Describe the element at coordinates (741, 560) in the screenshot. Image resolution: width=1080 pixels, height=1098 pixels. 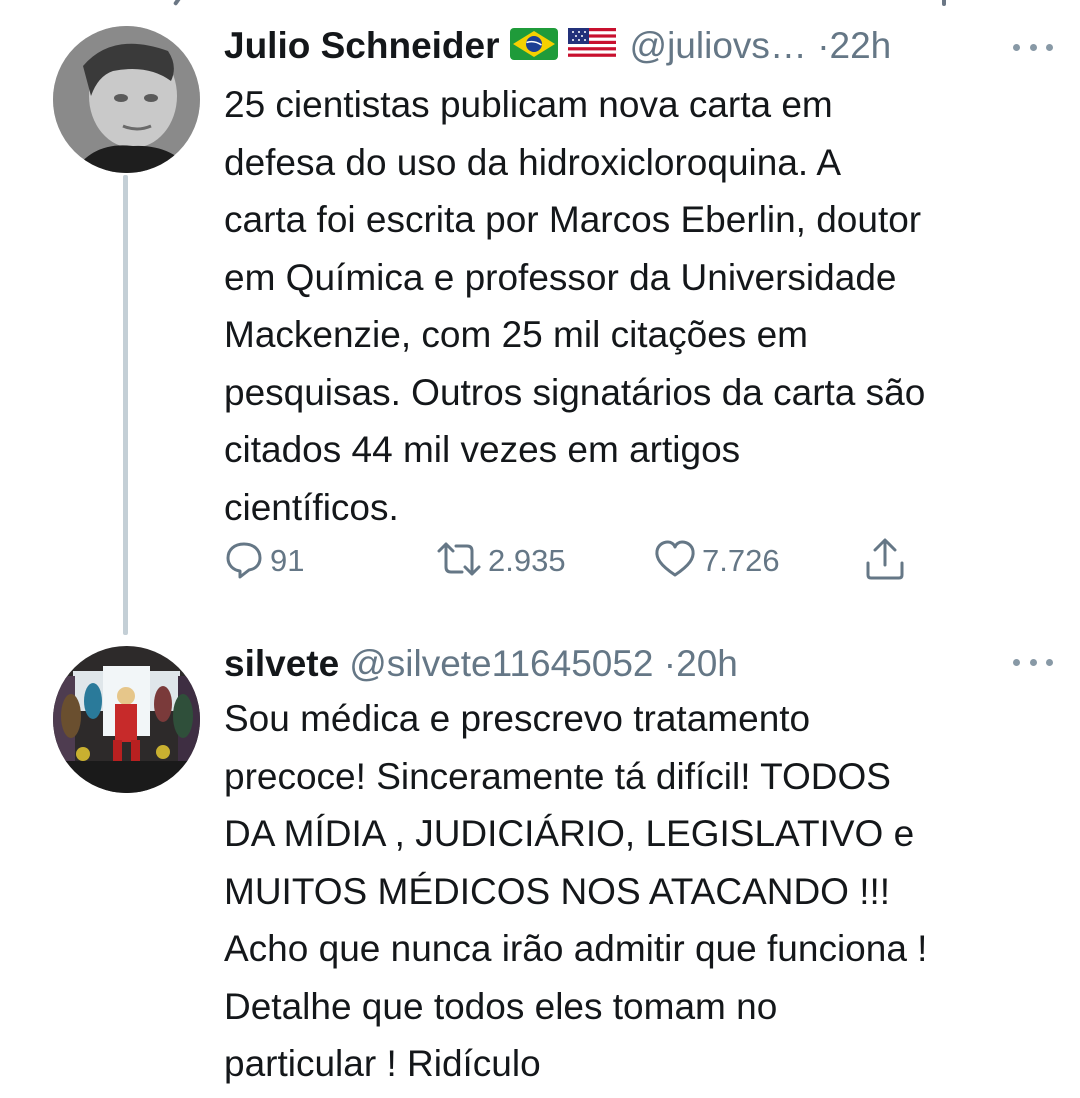
I see `like-count: 7.726` at that location.